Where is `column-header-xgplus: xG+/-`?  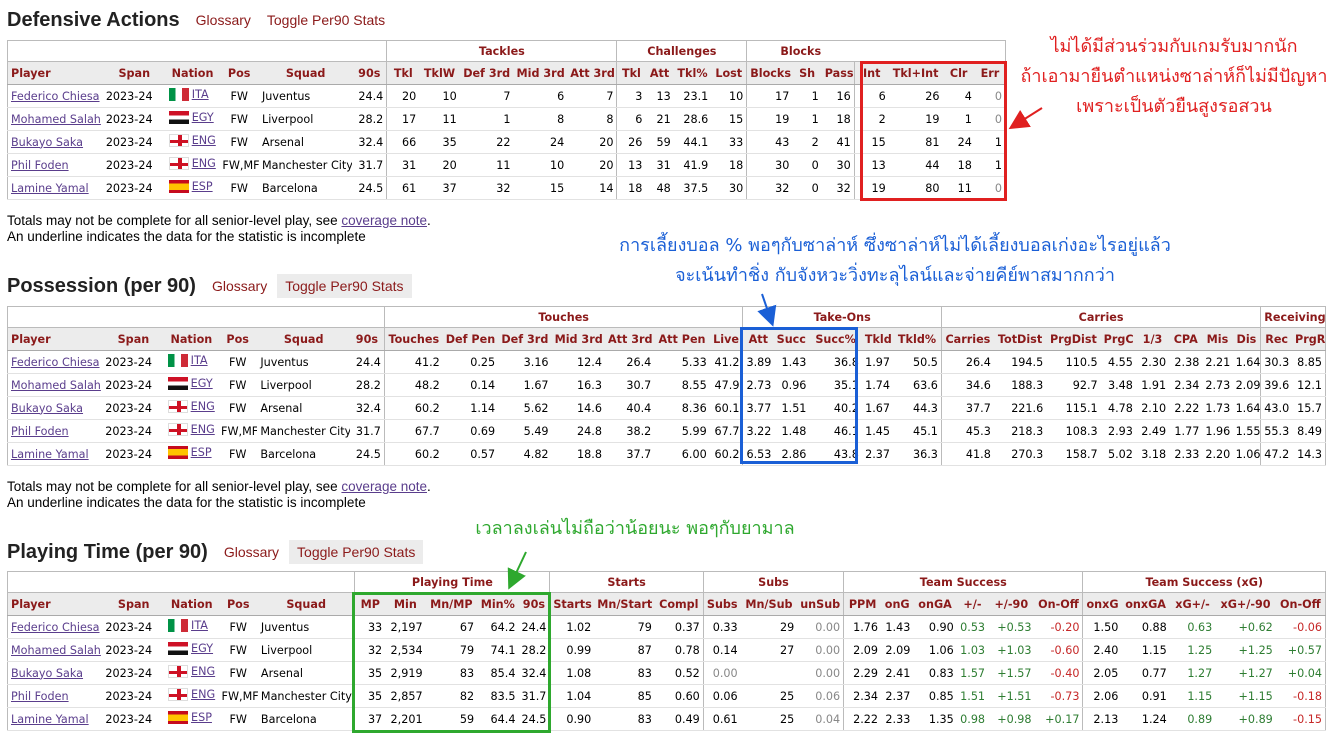 column-header-xgplus: xG+/- is located at coordinates (1192, 604).